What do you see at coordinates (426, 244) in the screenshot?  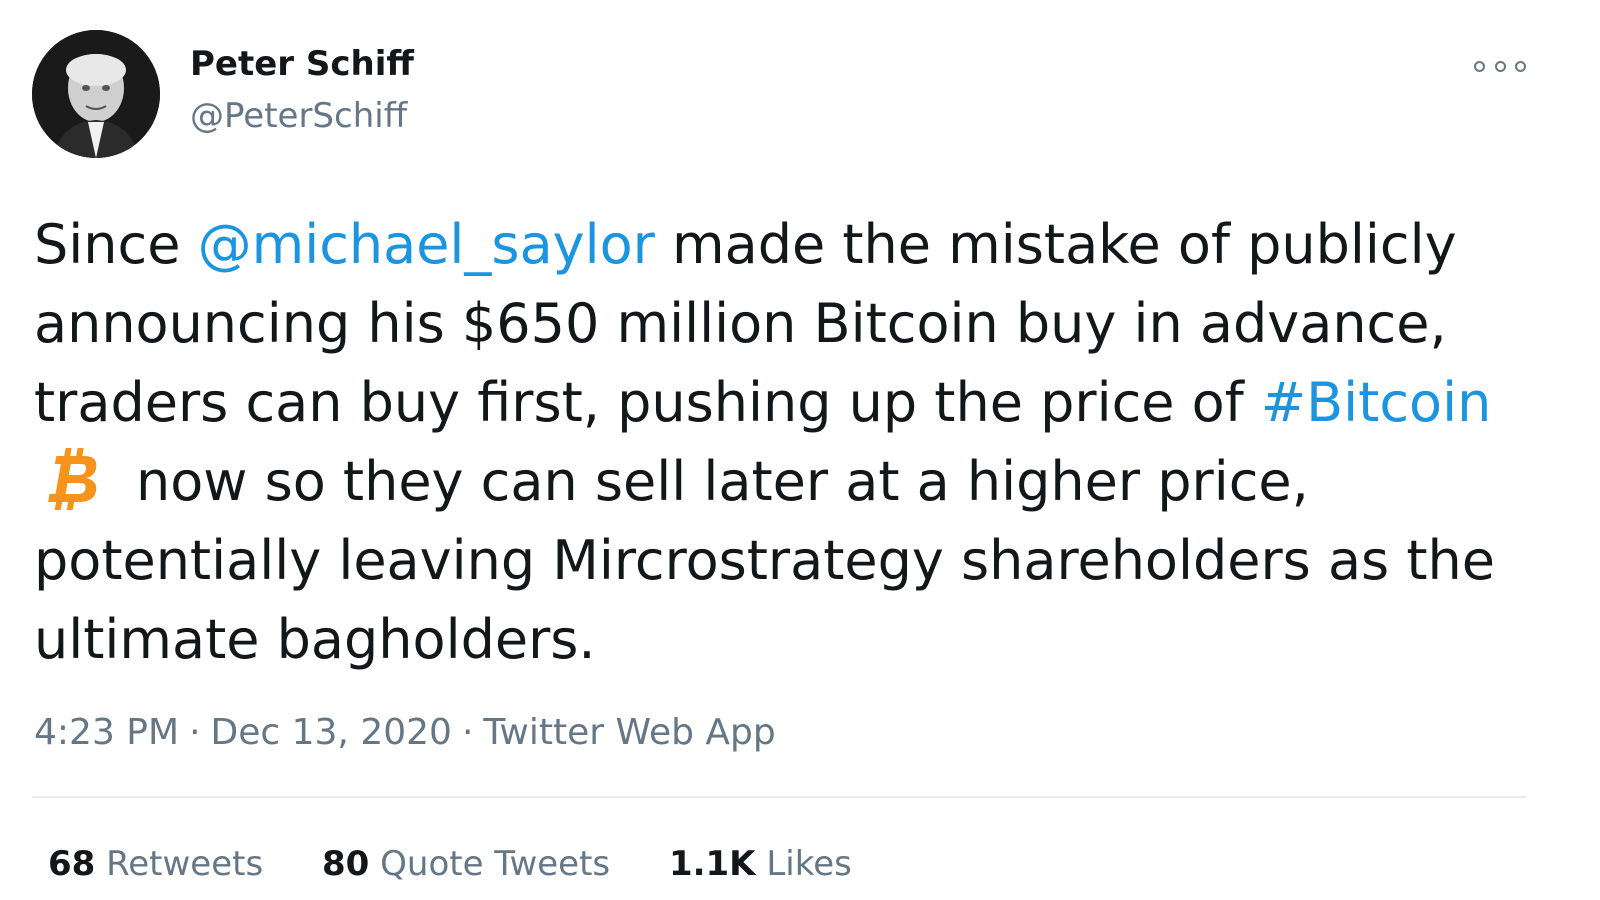 I see `mention-link: @michael_saylor` at bounding box center [426, 244].